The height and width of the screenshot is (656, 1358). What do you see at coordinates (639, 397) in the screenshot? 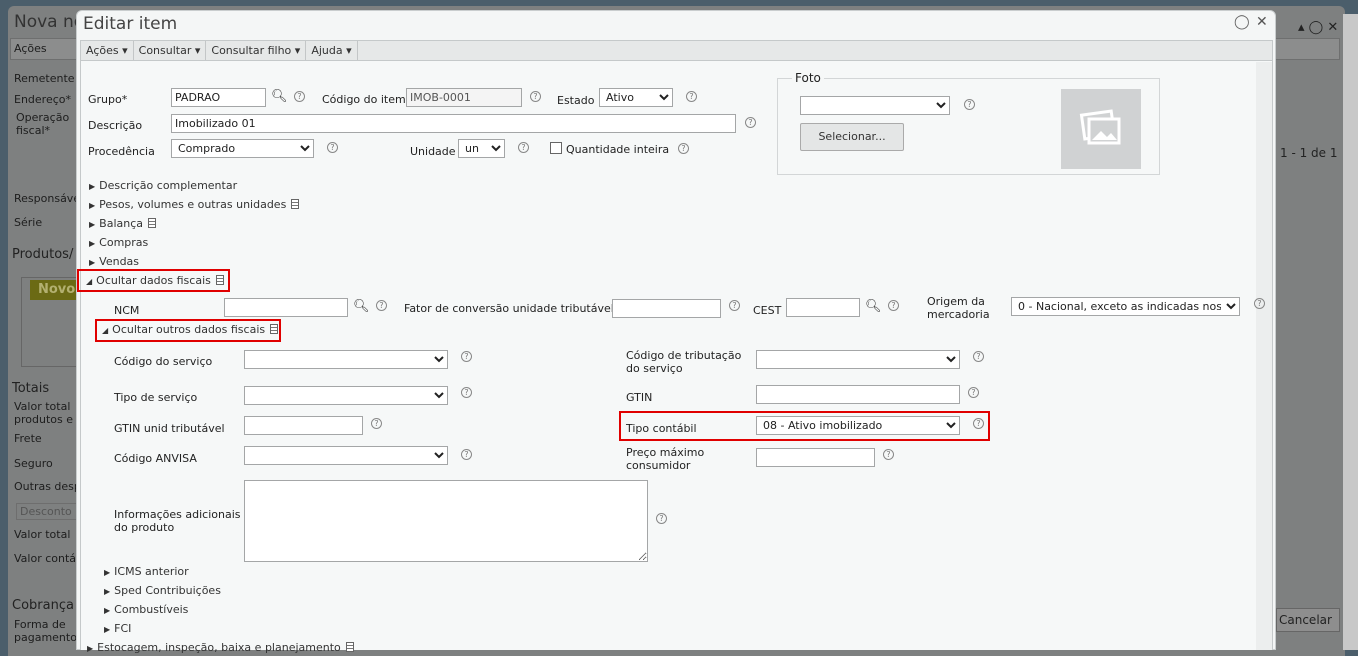
I see `gtin-label: GTIN` at bounding box center [639, 397].